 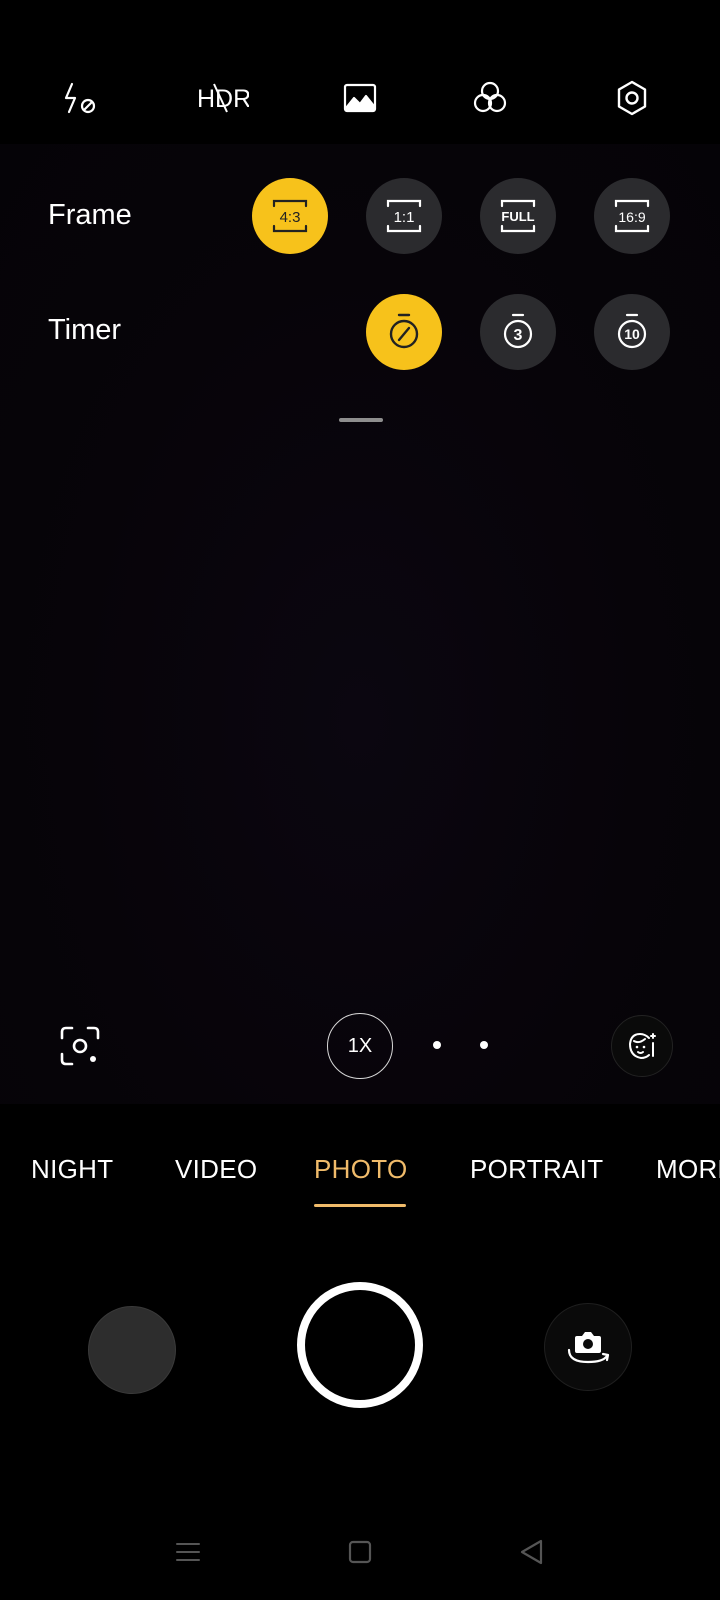 I want to click on panel-drag-handle, so click(x=361, y=420).